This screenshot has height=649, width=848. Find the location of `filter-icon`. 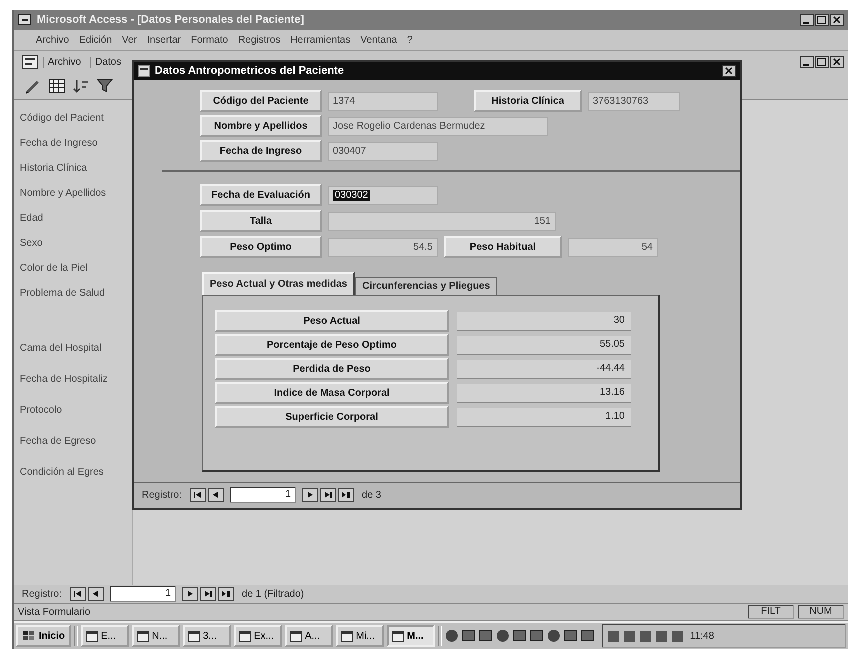

filter-icon is located at coordinates (105, 86).